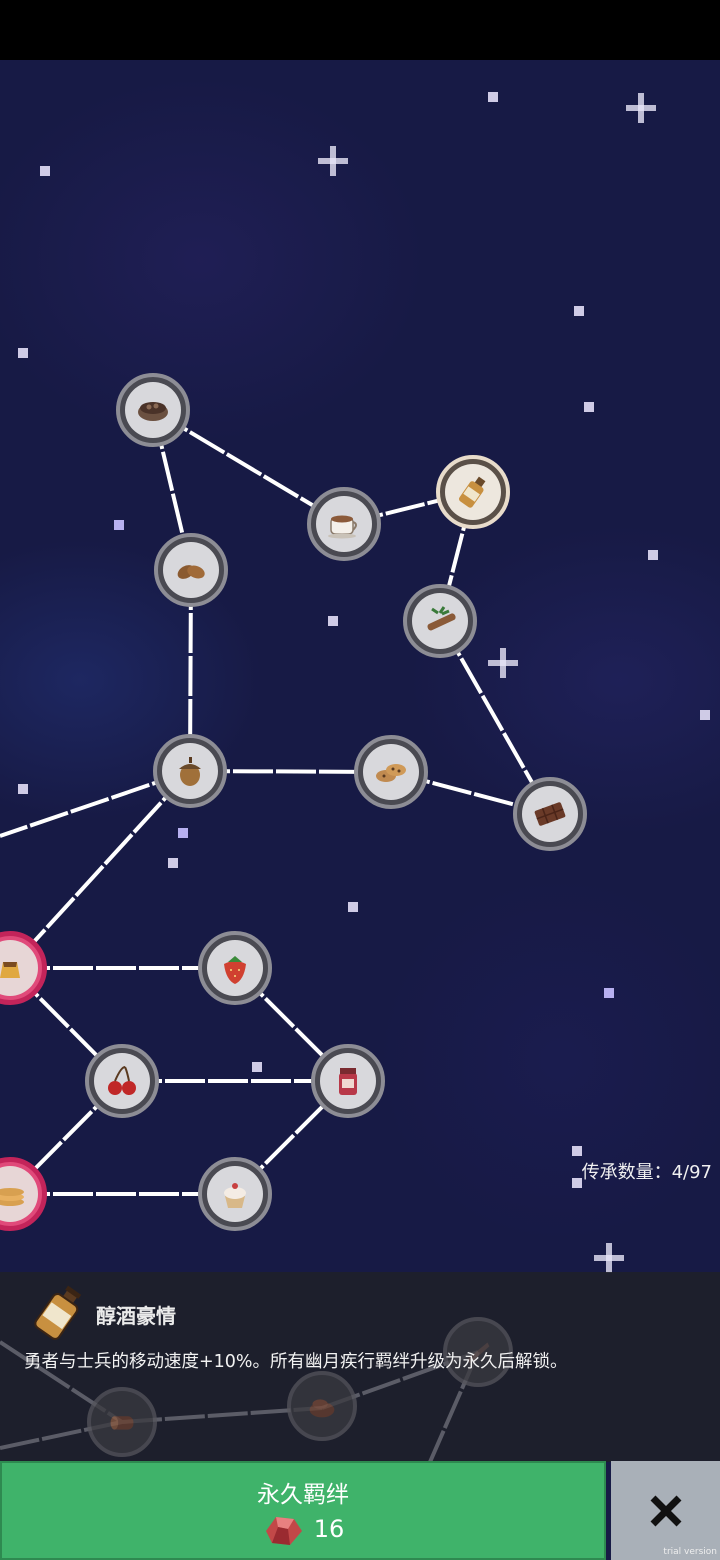 Image resolution: width=720 pixels, height=1560 pixels. I want to click on acorn-icon, so click(190, 771).